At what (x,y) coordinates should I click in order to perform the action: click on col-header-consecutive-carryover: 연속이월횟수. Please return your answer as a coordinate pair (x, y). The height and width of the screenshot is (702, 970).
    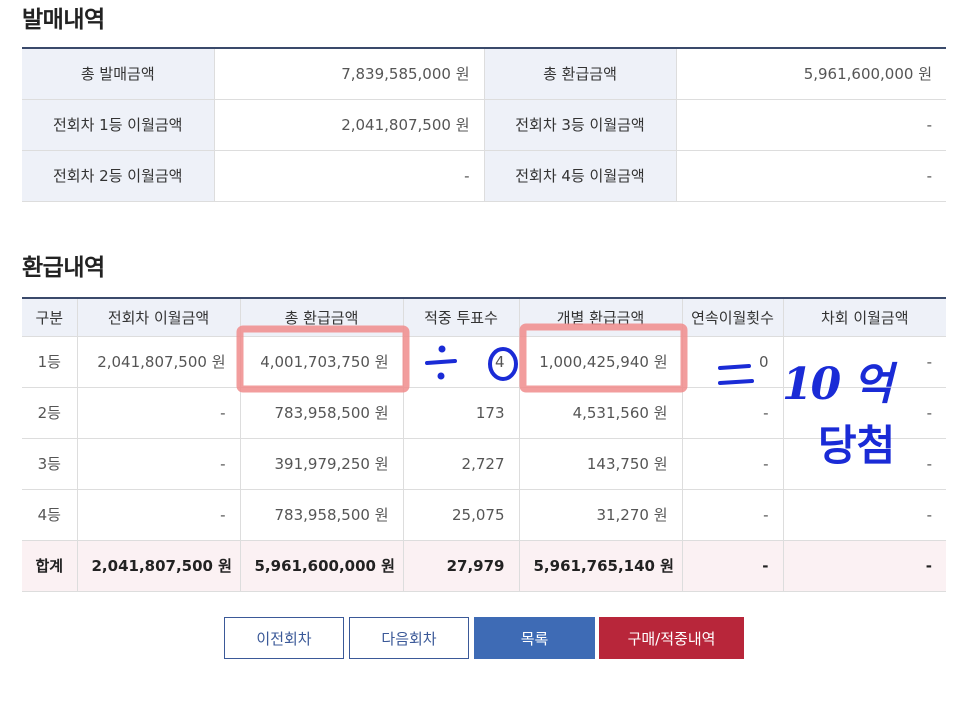
    Looking at the image, I should click on (732, 317).